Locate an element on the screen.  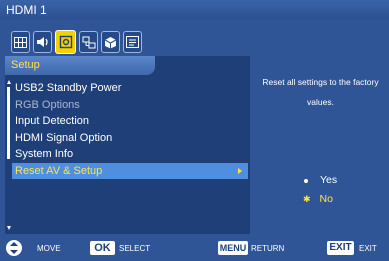
list-info-icon is located at coordinates (132, 42).